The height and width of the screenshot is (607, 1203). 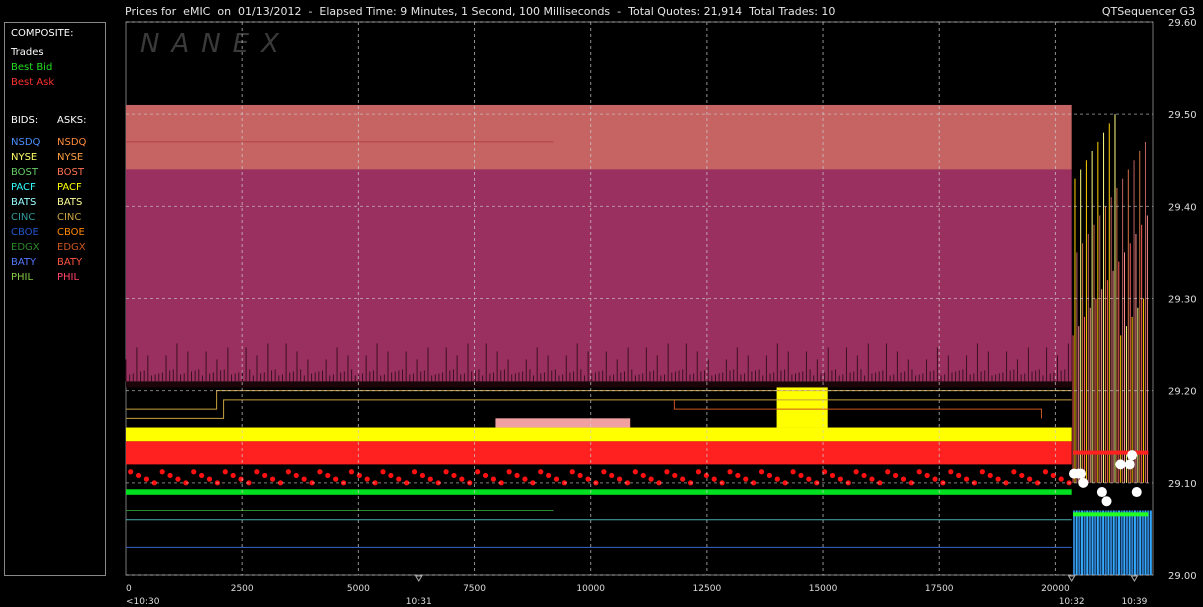 What do you see at coordinates (1182, 300) in the screenshot?
I see `y-tick-label: 29.30` at bounding box center [1182, 300].